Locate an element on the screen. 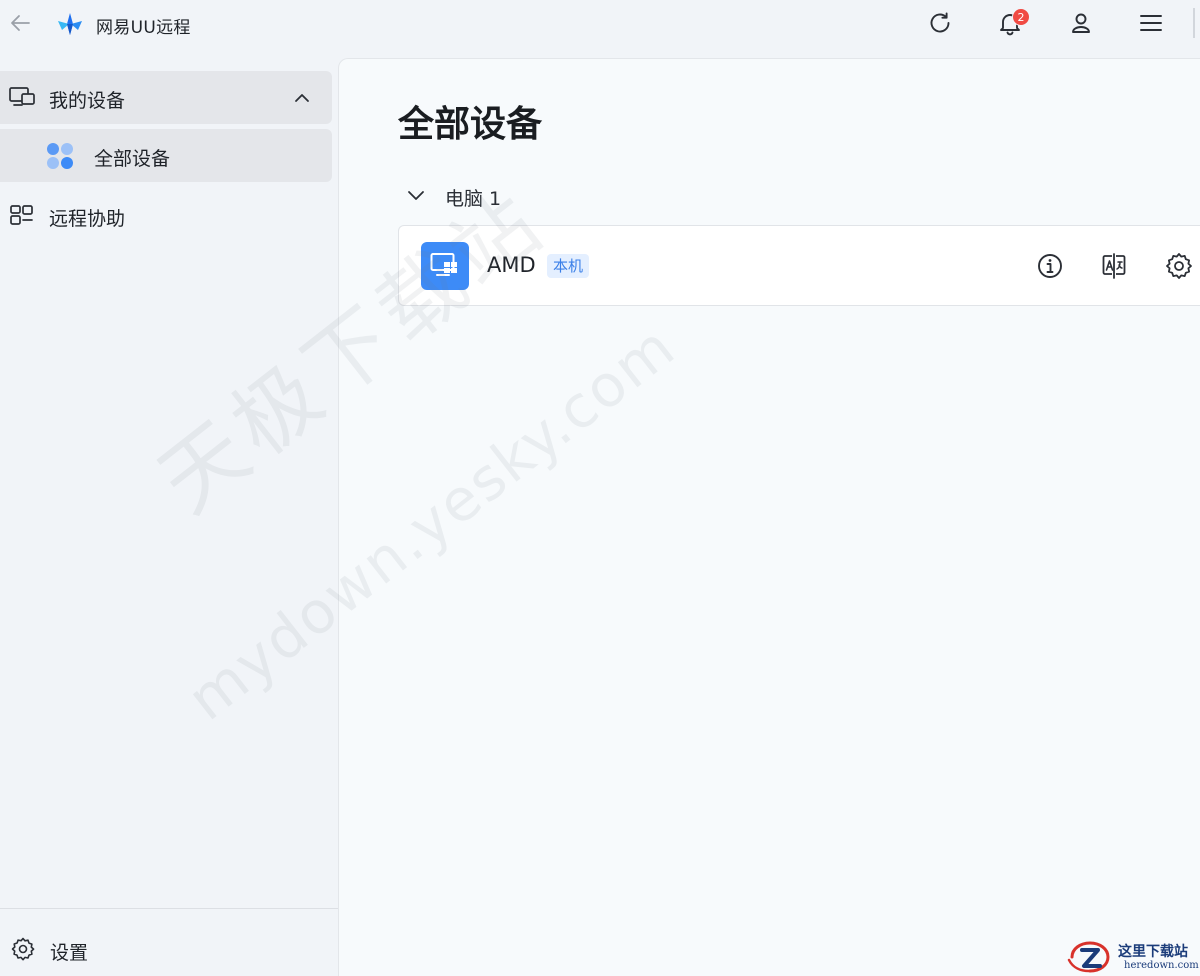 This screenshot has height=976, width=1200. corner-watermark-logo-icon is located at coordinates (1090, 957).